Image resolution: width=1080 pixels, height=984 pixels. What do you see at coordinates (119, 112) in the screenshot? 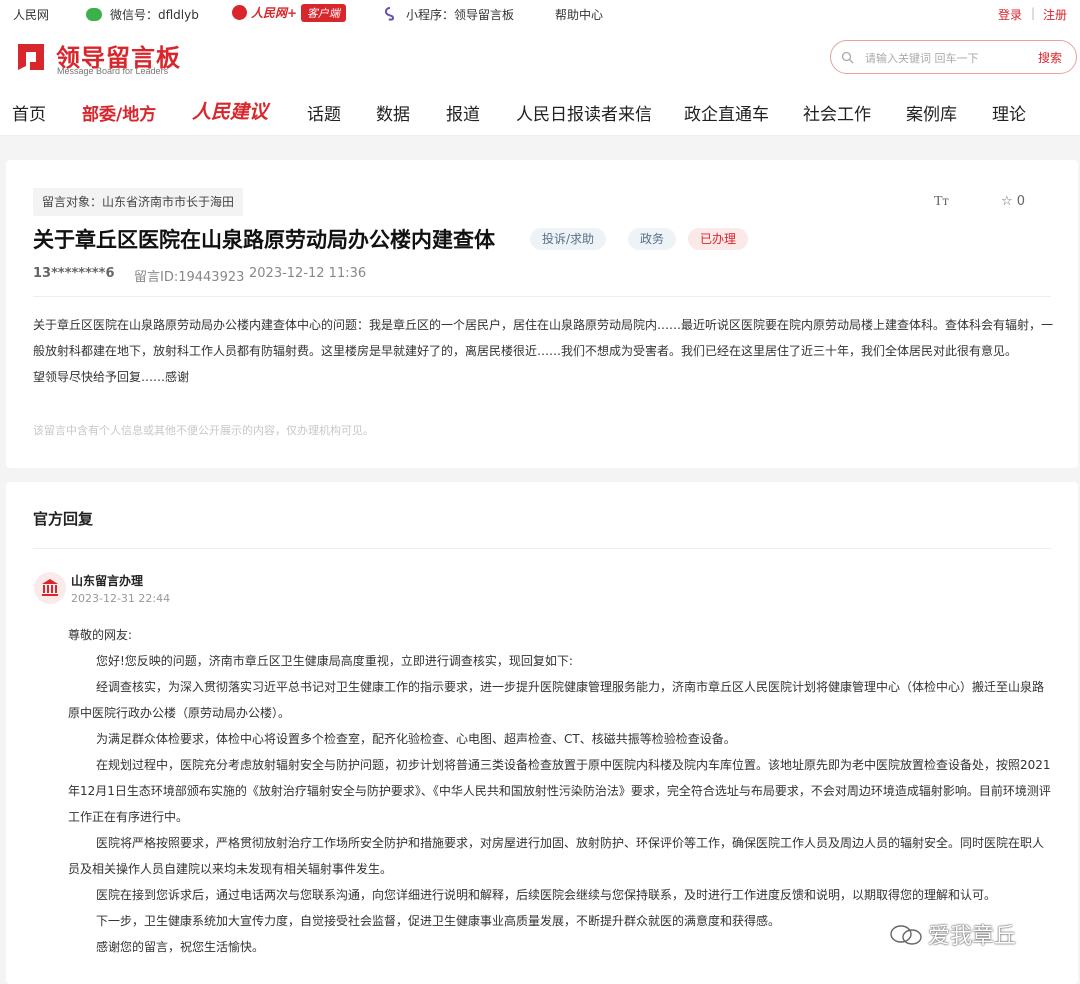
I see `nav-item-ministries-local: 部委/地方` at bounding box center [119, 112].